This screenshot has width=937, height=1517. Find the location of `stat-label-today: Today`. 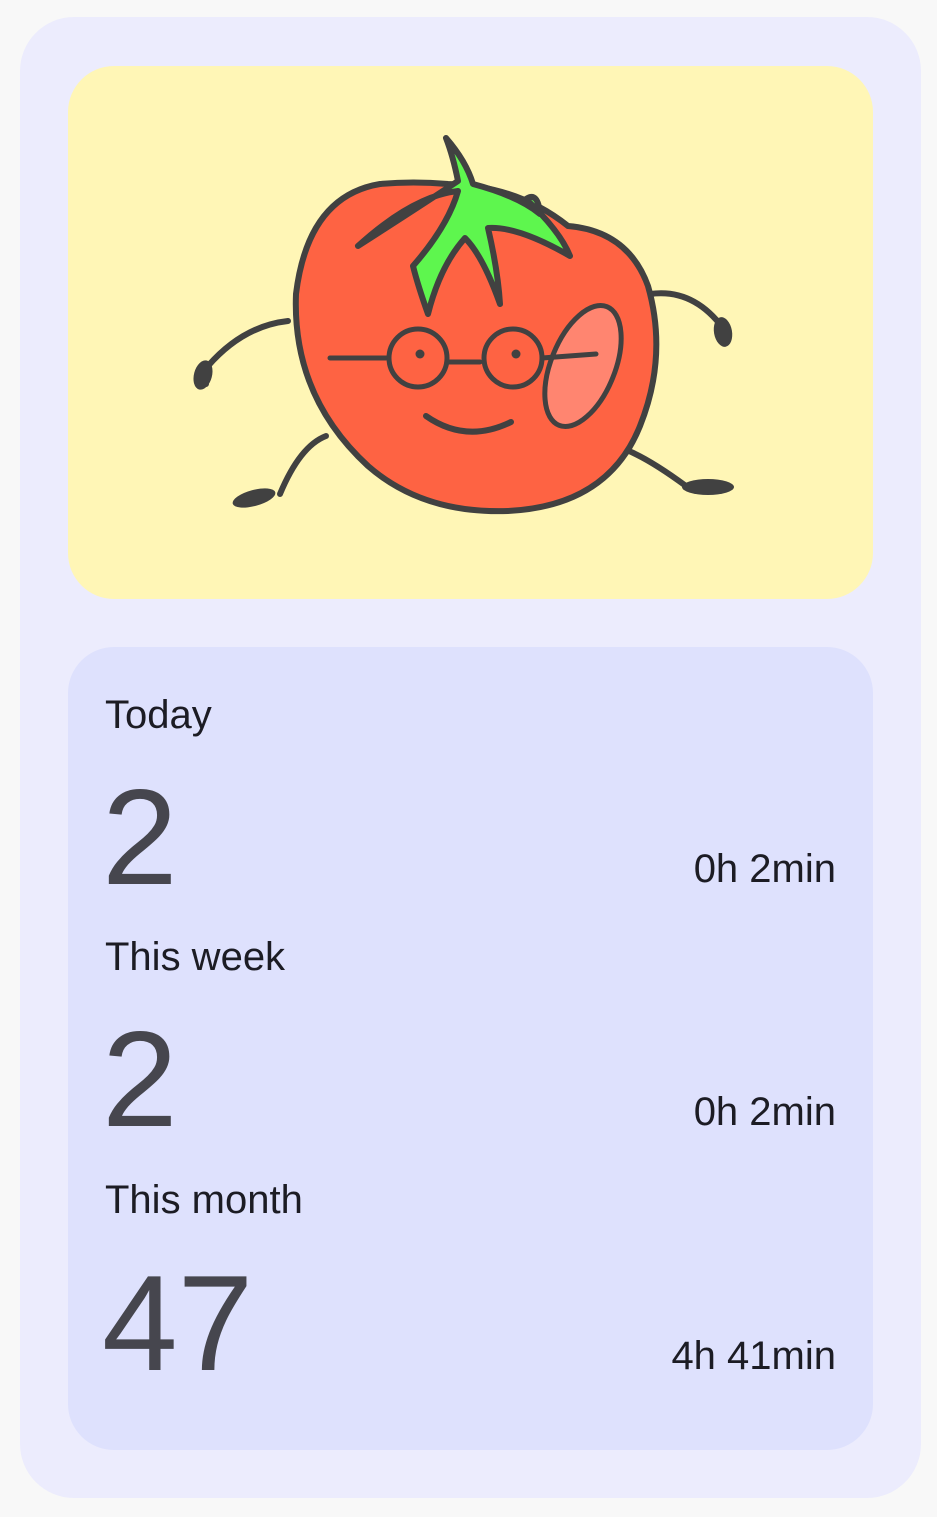

stat-label-today: Today is located at coordinates (158, 715).